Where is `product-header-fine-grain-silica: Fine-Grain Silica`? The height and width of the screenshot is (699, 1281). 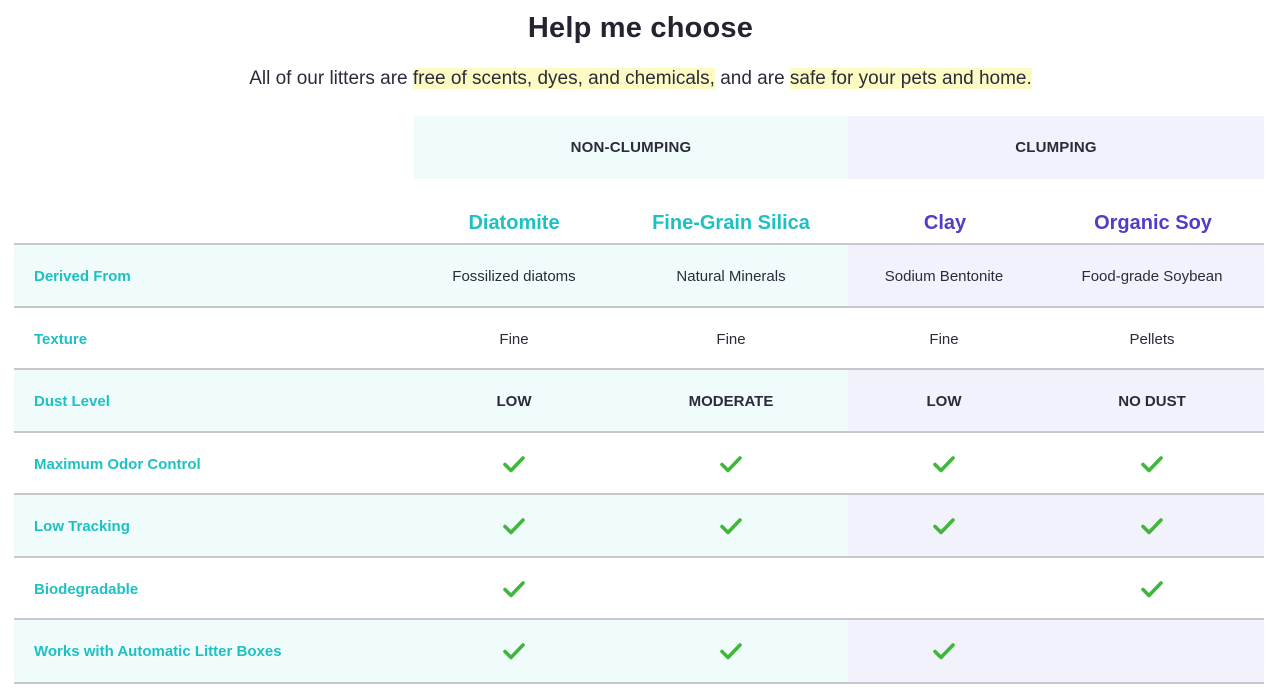
product-header-fine-grain-silica: Fine-Grain Silica is located at coordinates (731, 222).